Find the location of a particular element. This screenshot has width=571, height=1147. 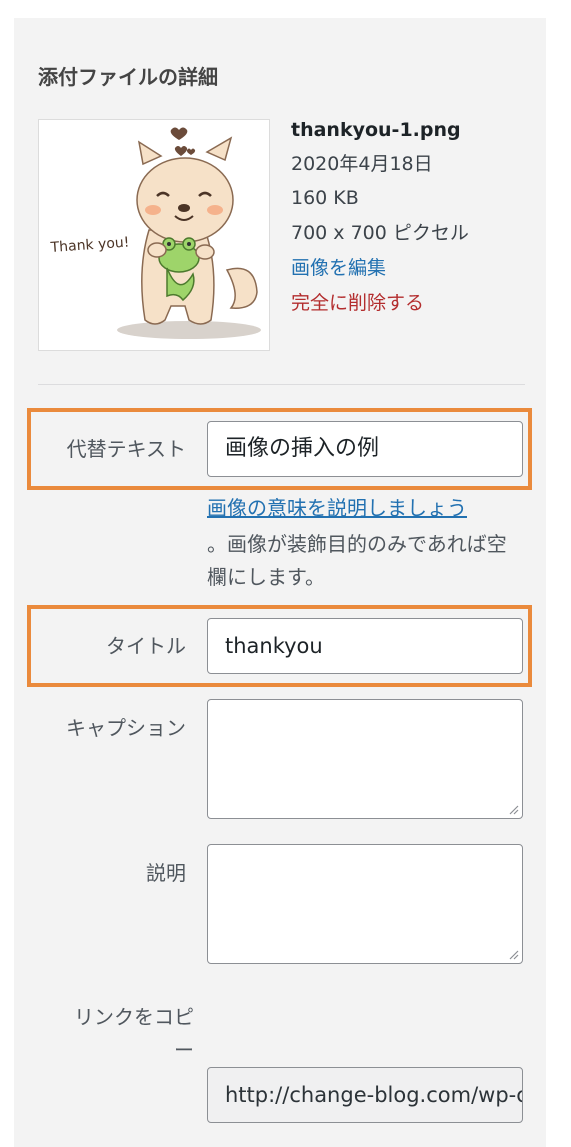

thumbnail-text: Thank you! is located at coordinates (89, 246).